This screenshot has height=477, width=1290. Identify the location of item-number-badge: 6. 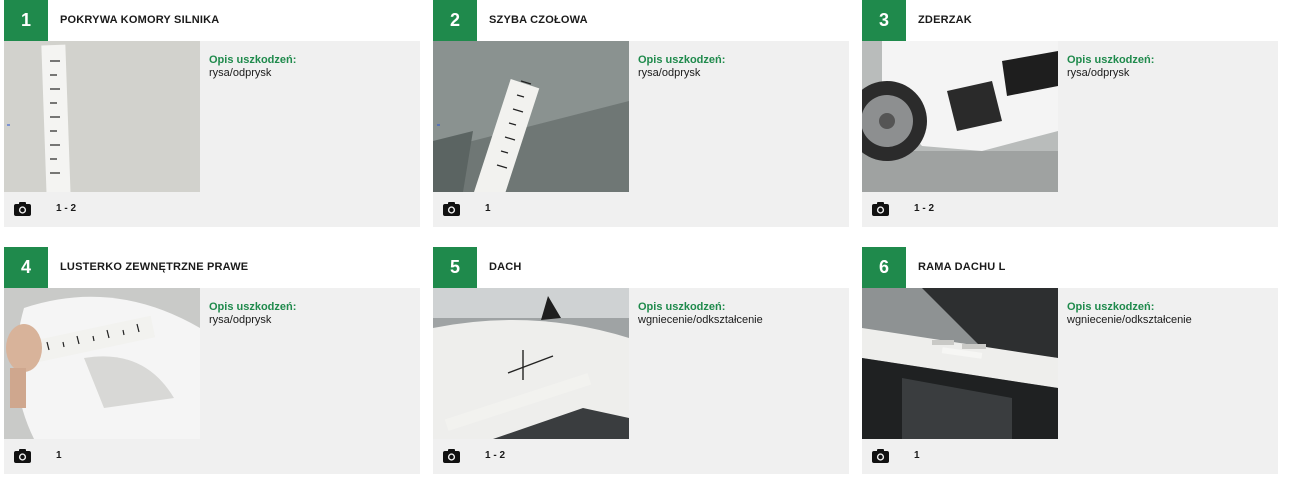
(884, 267).